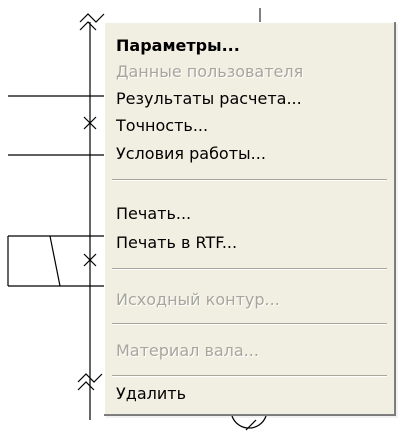  I want to click on circle-hint-icon, so click(249, 423).